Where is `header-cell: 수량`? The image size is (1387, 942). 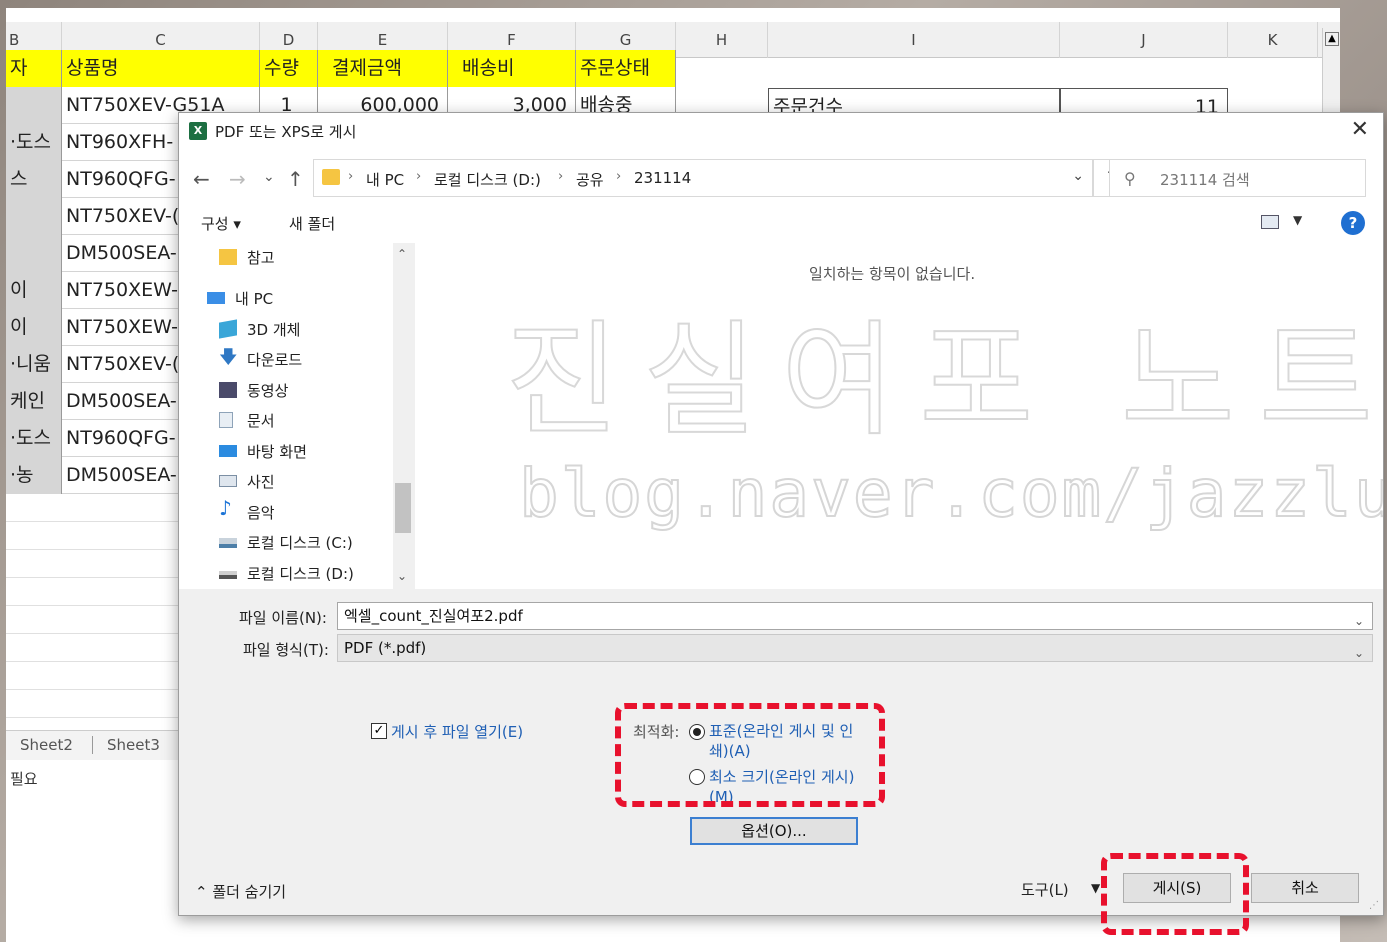 header-cell: 수량 is located at coordinates (289, 68).